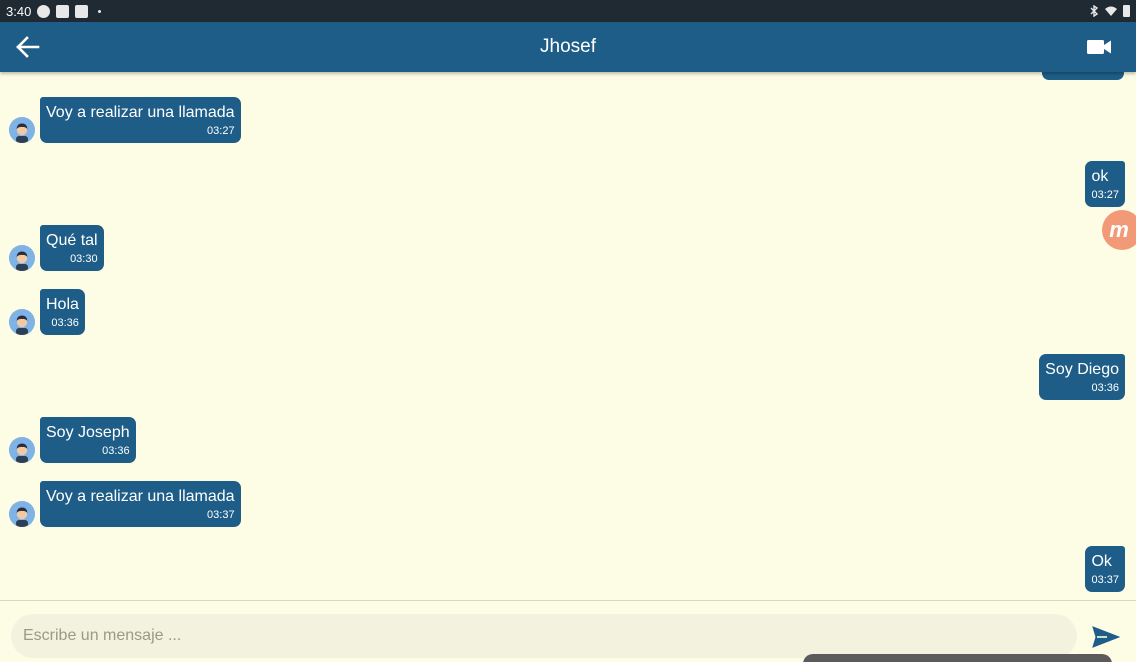  I want to click on incoming-message: Soy Joseph 03:36, so click(88, 440).